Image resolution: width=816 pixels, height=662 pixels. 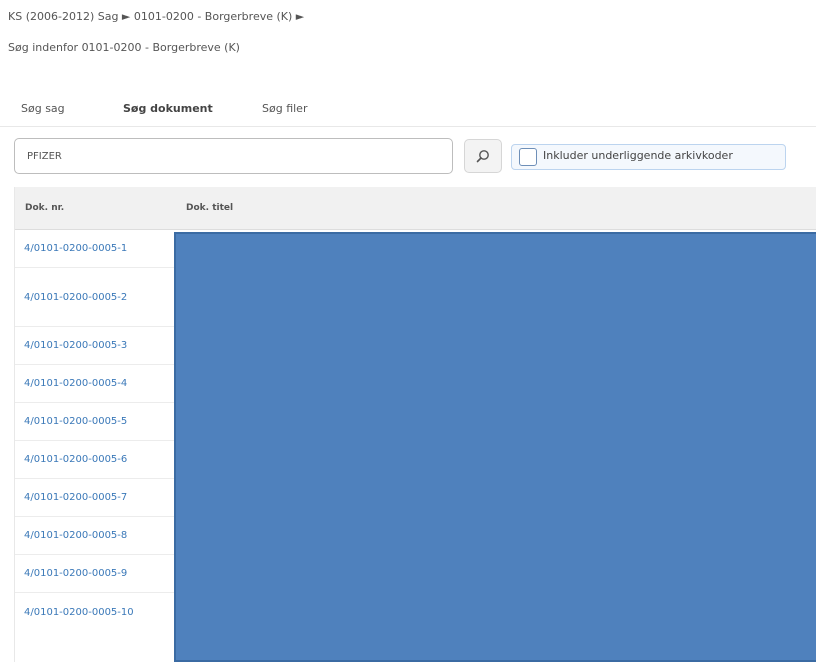 What do you see at coordinates (75, 498) in the screenshot?
I see `doc-number-link: 4/0101-0200-0005-7` at bounding box center [75, 498].